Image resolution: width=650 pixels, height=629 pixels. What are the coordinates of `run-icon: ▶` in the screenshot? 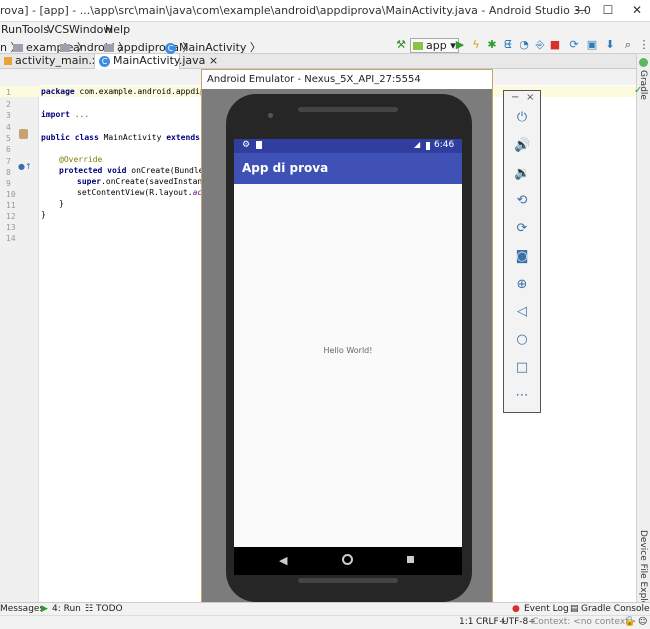 It's located at (460, 45).